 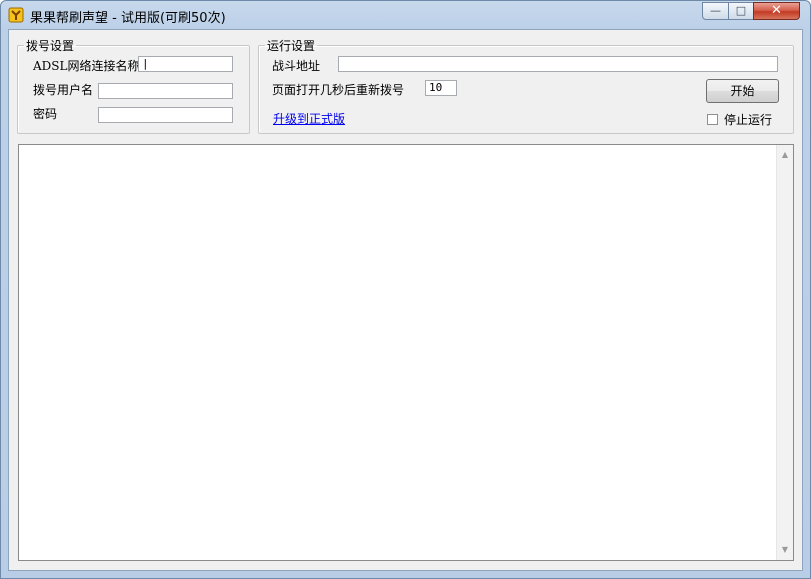 What do you see at coordinates (784, 352) in the screenshot?
I see `log-scrollbar: ▲ ▼` at bounding box center [784, 352].